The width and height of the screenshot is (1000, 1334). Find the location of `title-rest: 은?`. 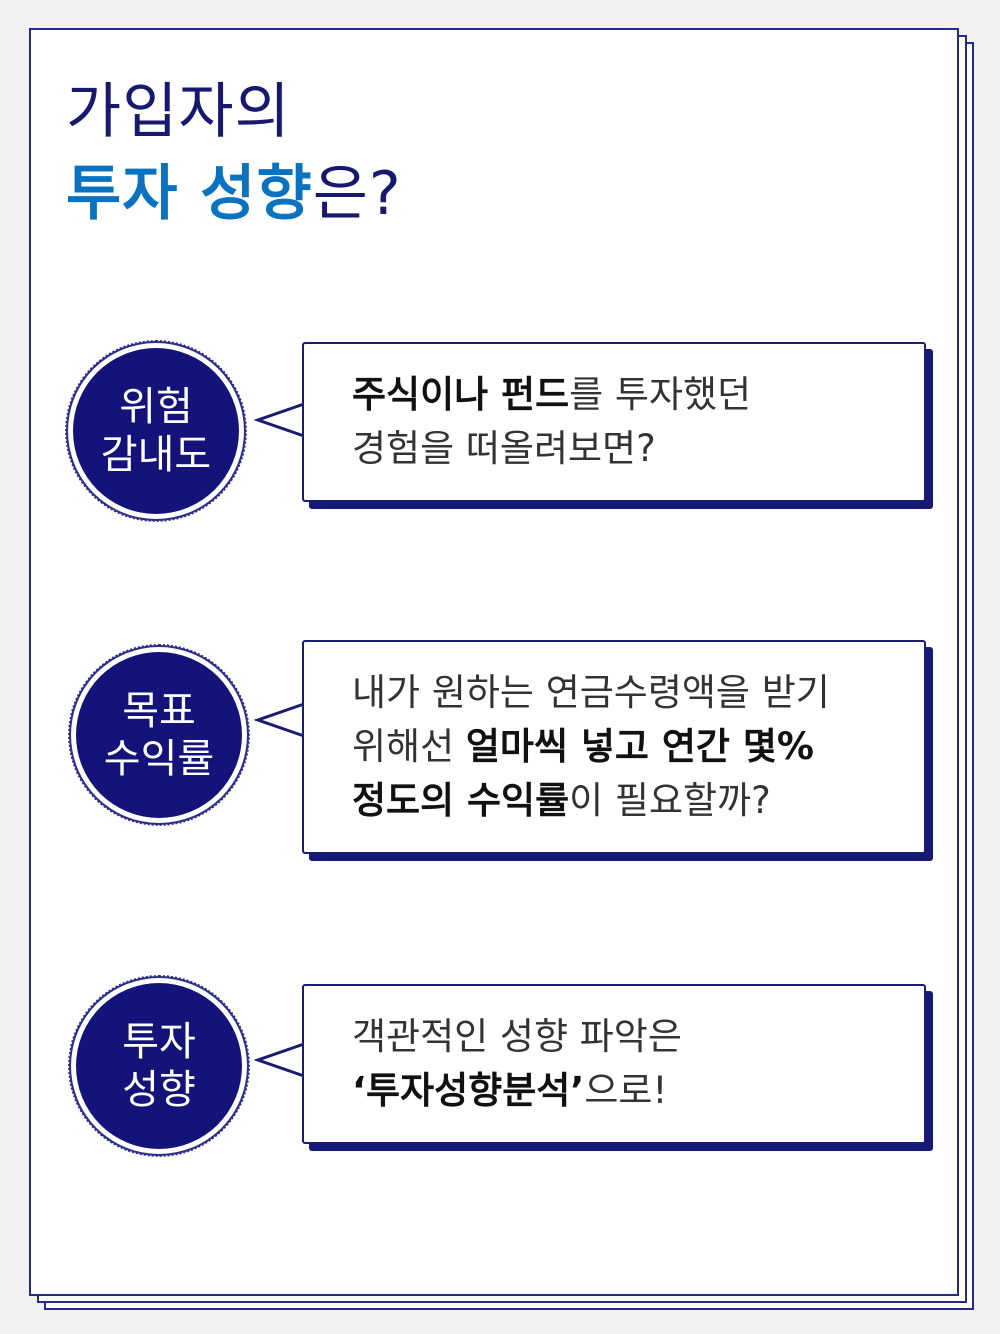

title-rest: 은? is located at coordinates (357, 194).